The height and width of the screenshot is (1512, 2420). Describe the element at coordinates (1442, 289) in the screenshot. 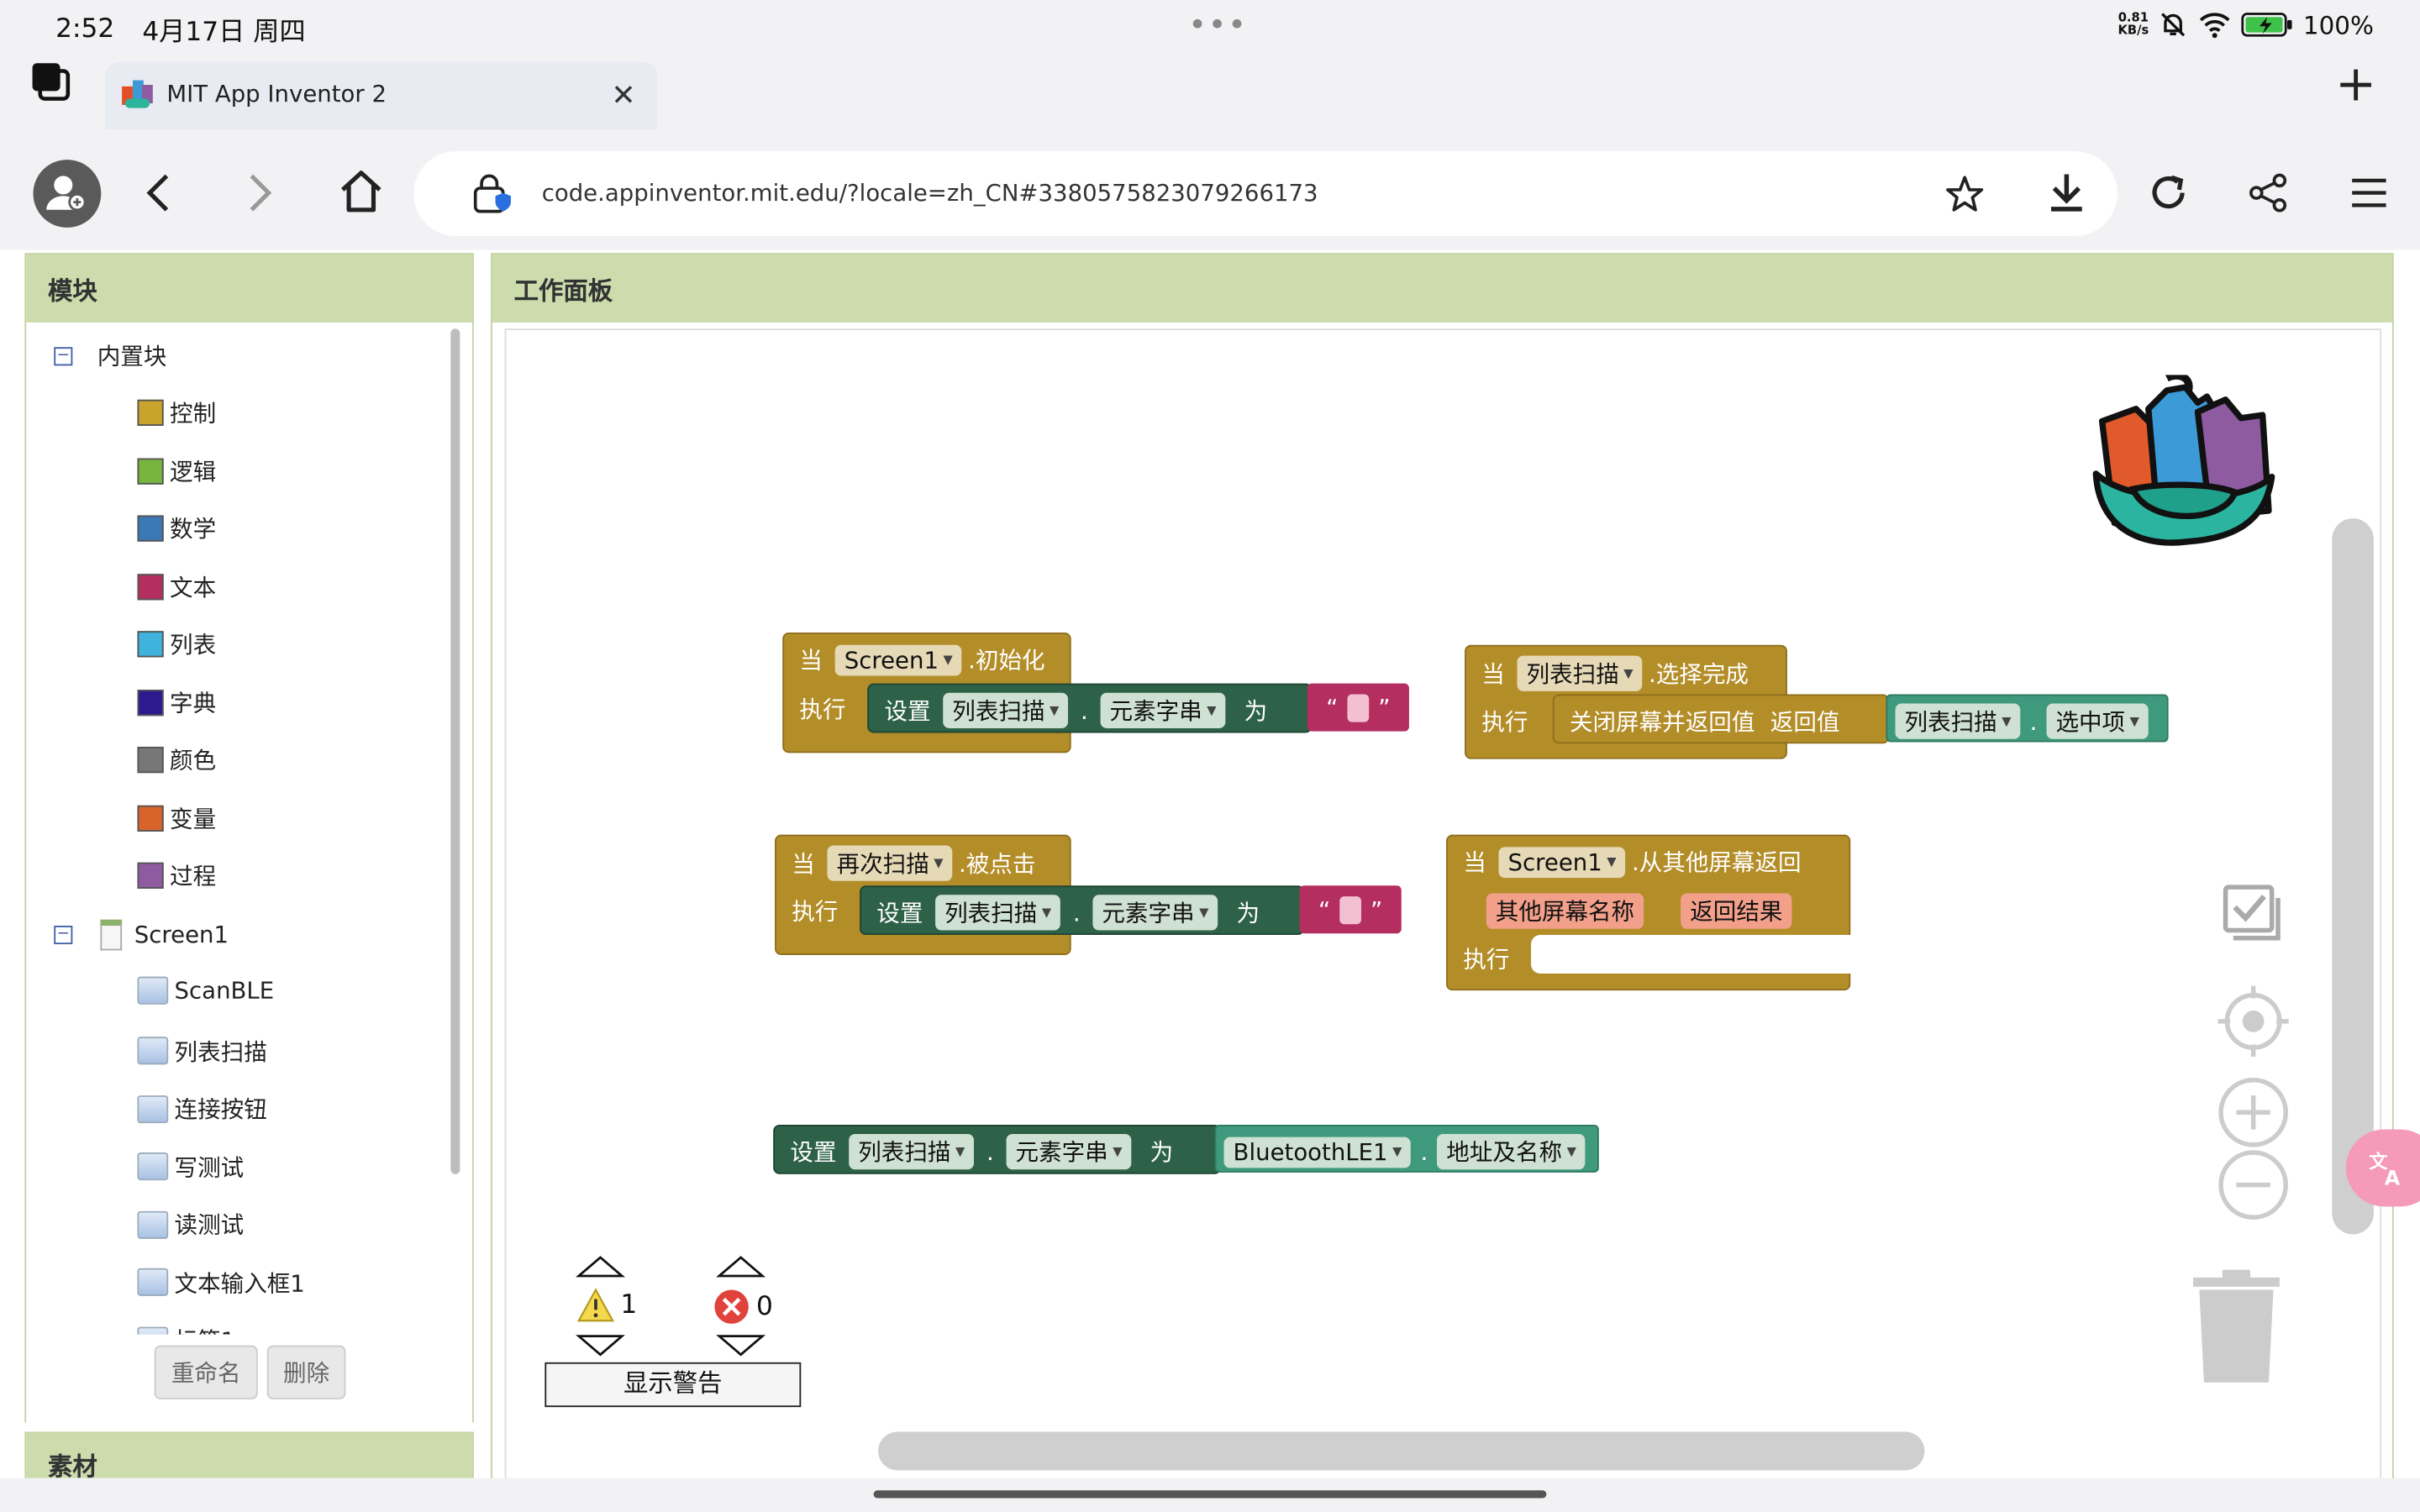

I see `workspace-title: 工作面板` at that location.